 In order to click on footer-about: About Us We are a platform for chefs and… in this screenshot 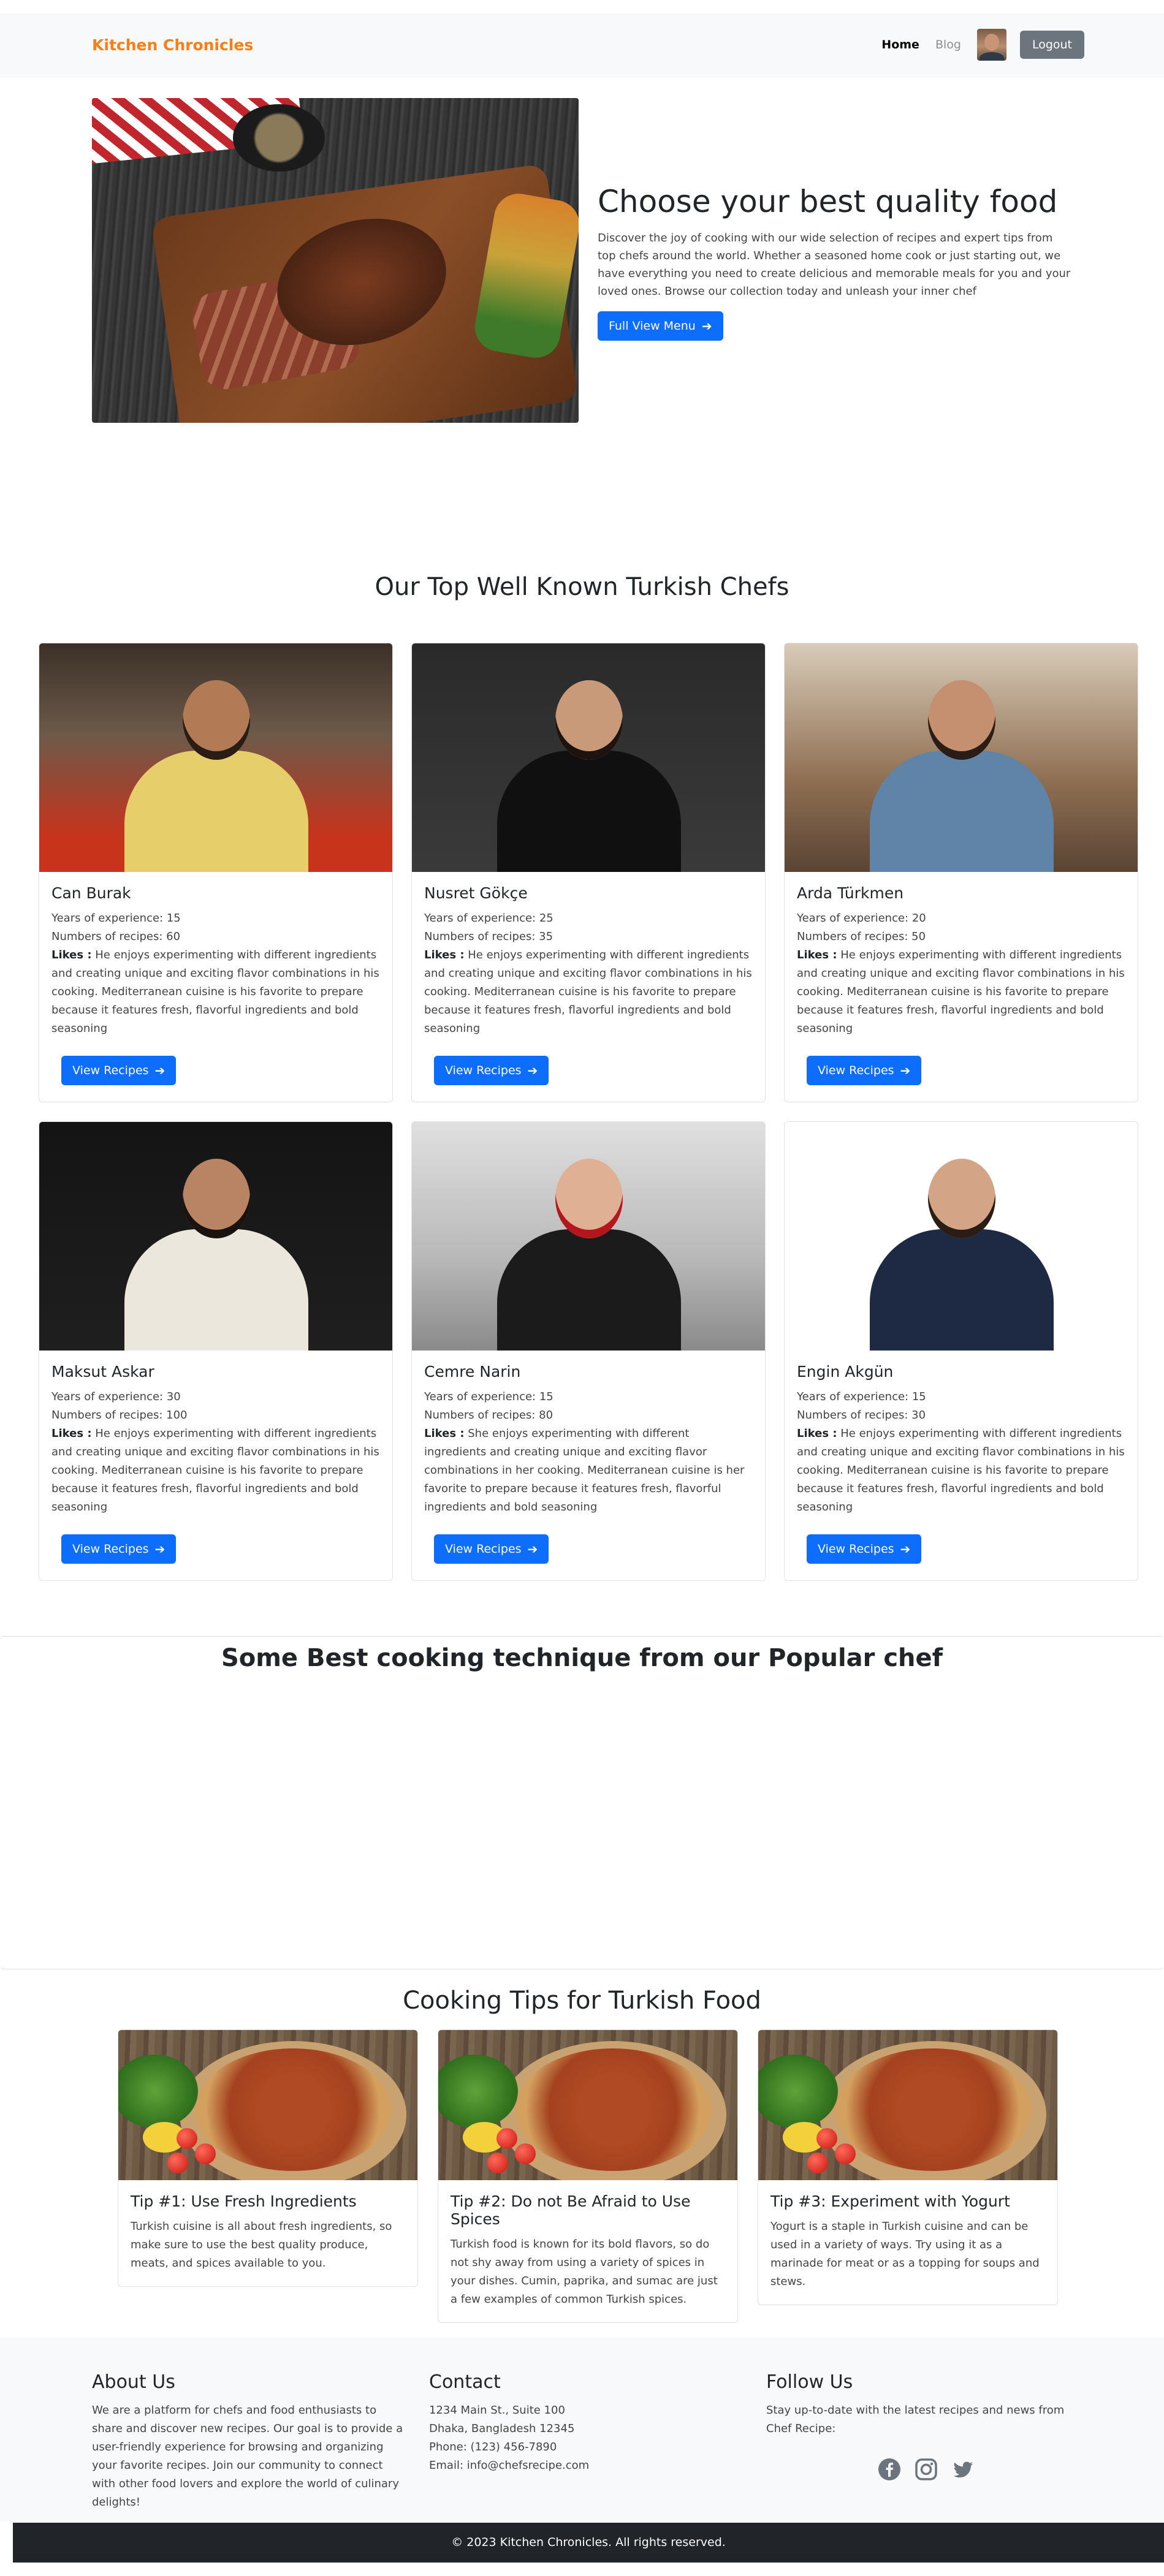, I will do `click(248, 2441)`.